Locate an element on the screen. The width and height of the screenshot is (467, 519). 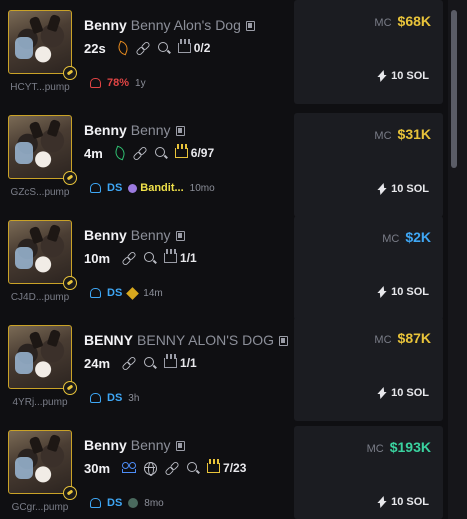
market-cap: MC $193K is located at coordinates (398, 447).